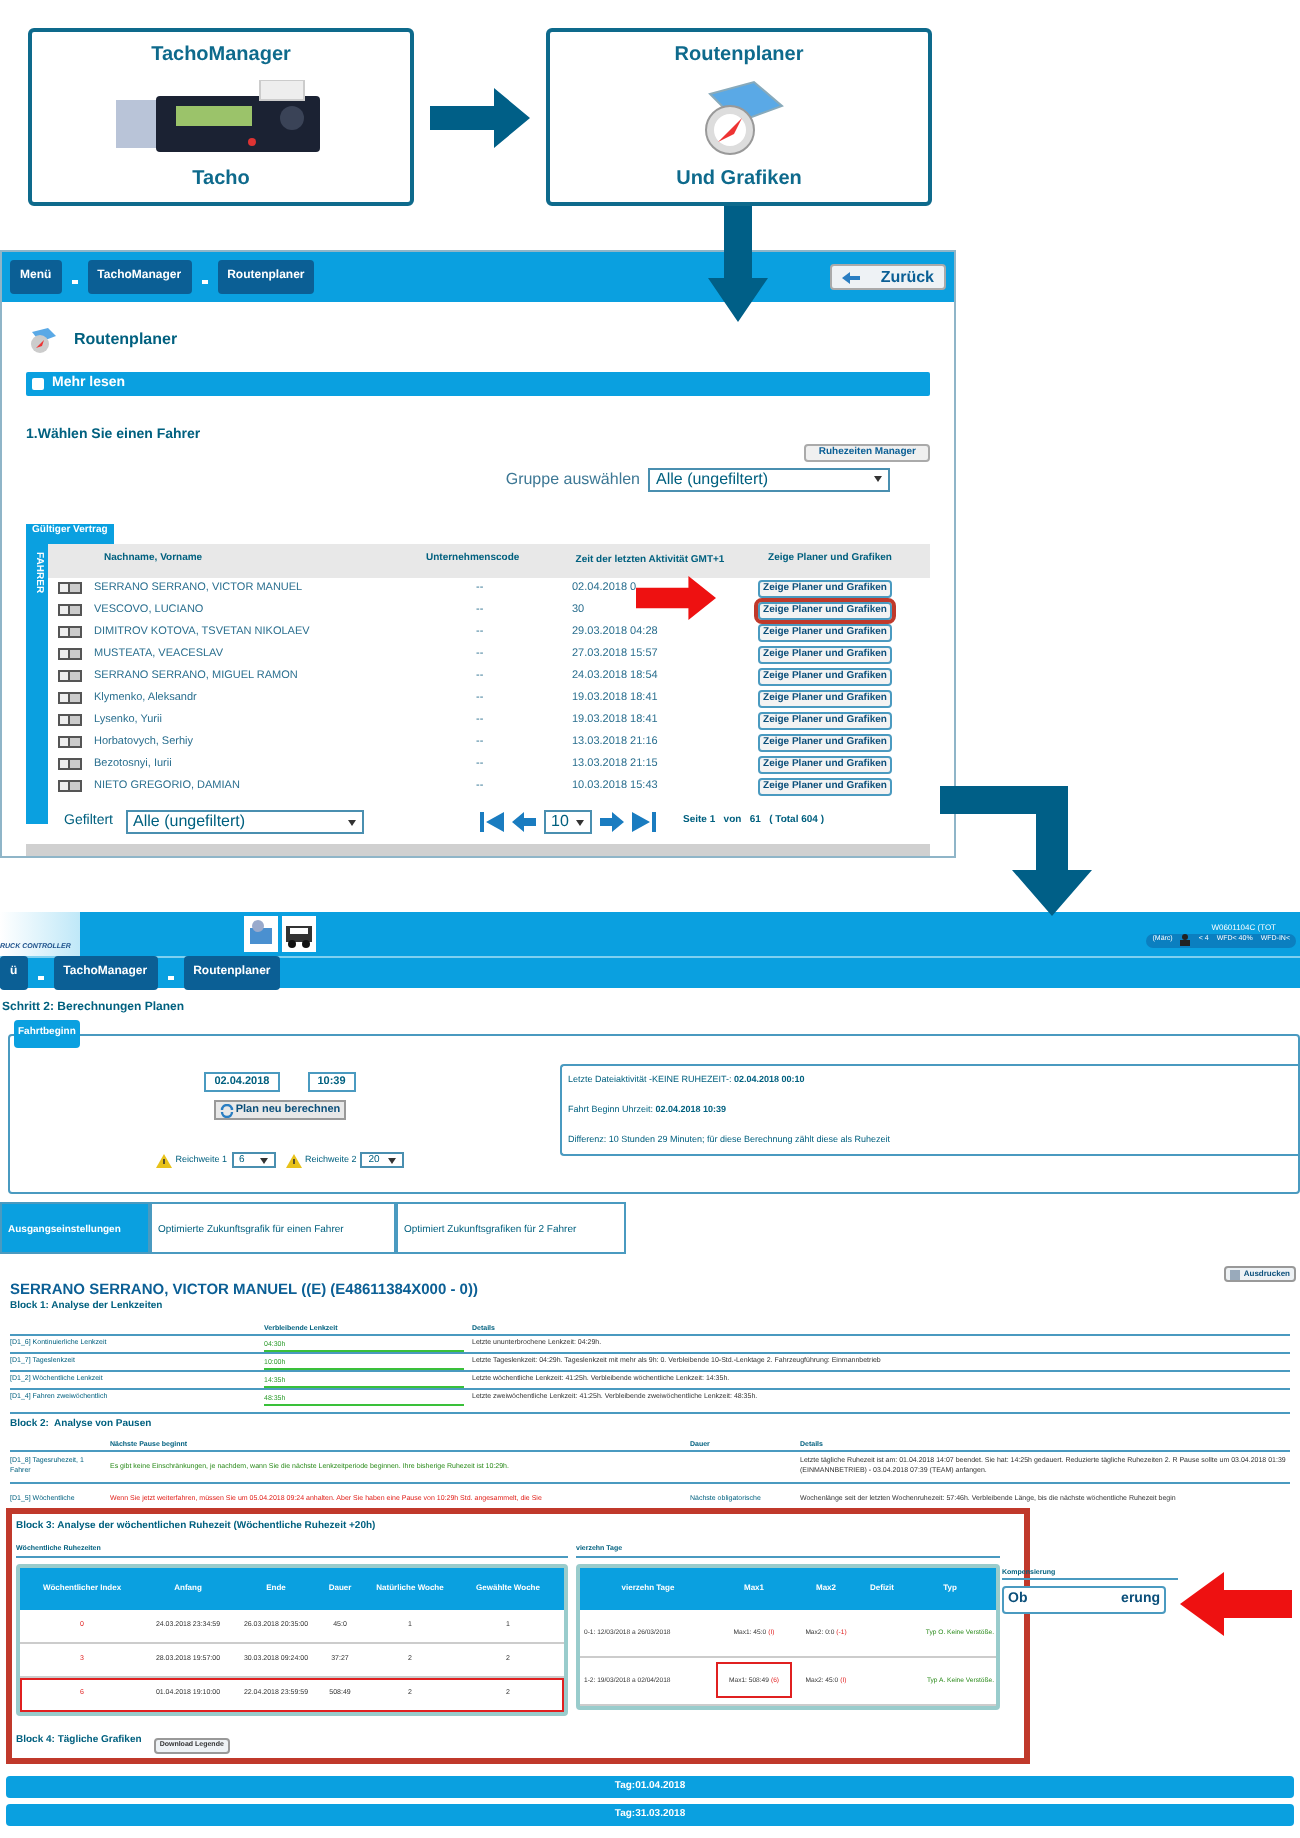  What do you see at coordinates (226, 1110) in the screenshot?
I see `refresh-icon` at bounding box center [226, 1110].